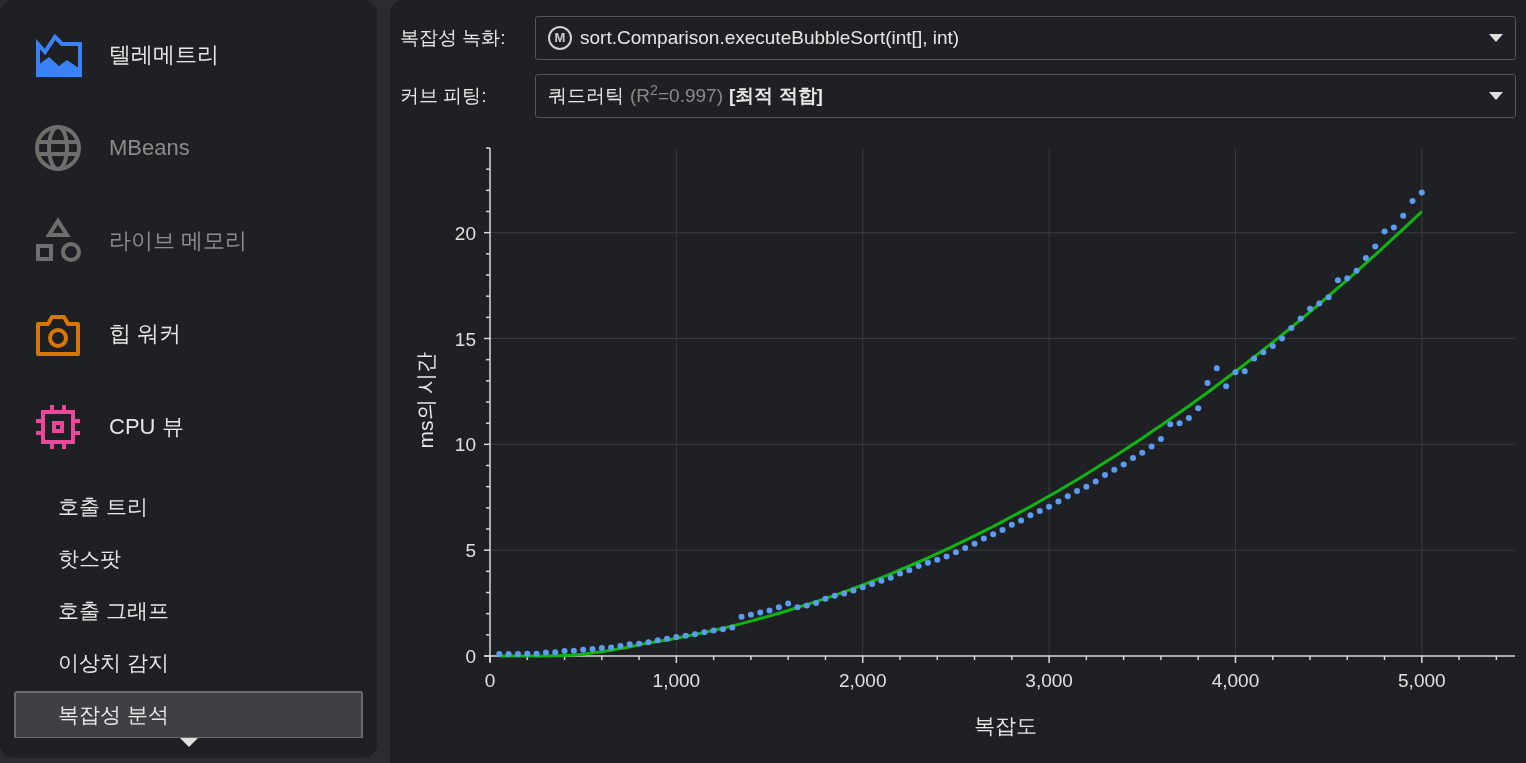 This screenshot has height=763, width=1526. What do you see at coordinates (195, 426) in the screenshot?
I see `sidebar-item: CPU 뷰` at bounding box center [195, 426].